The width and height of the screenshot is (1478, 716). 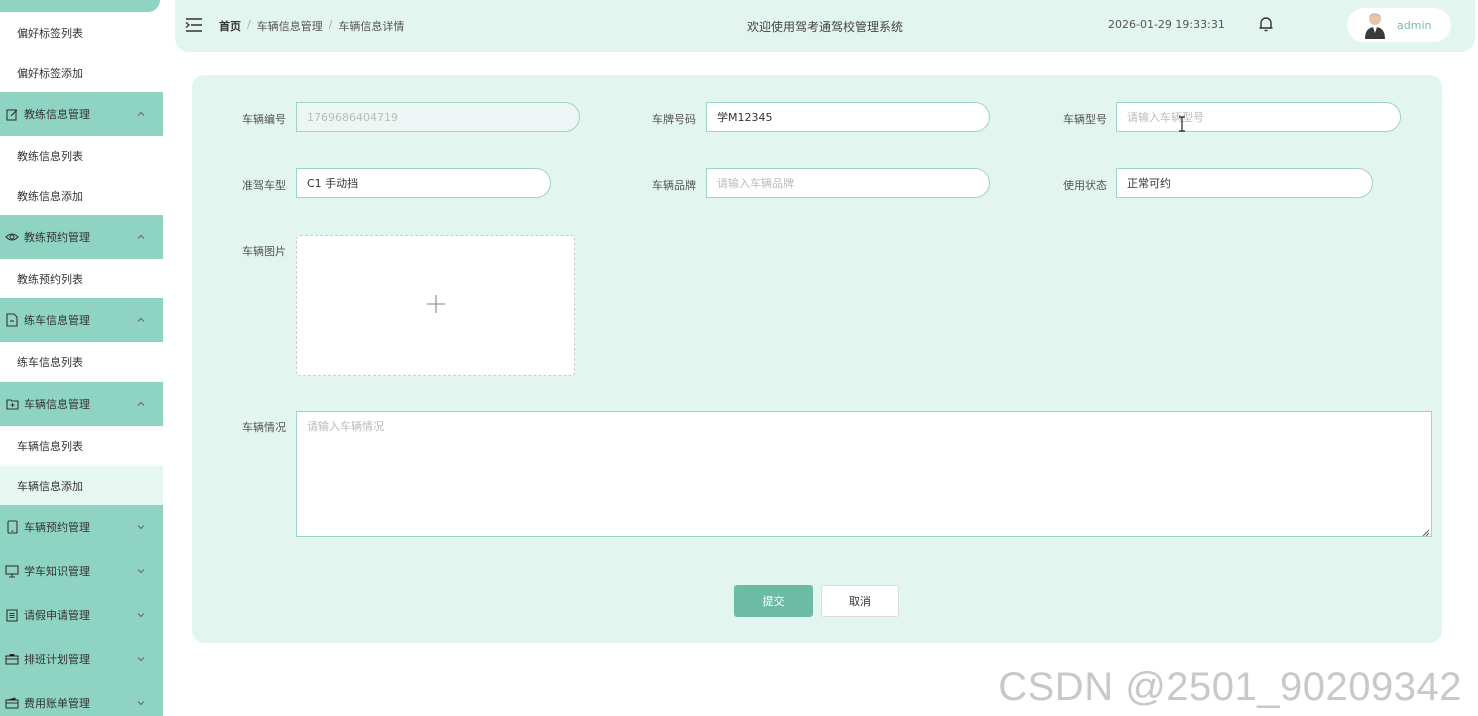 What do you see at coordinates (264, 119) in the screenshot?
I see `vehicle-no-label: 车辆编号` at bounding box center [264, 119].